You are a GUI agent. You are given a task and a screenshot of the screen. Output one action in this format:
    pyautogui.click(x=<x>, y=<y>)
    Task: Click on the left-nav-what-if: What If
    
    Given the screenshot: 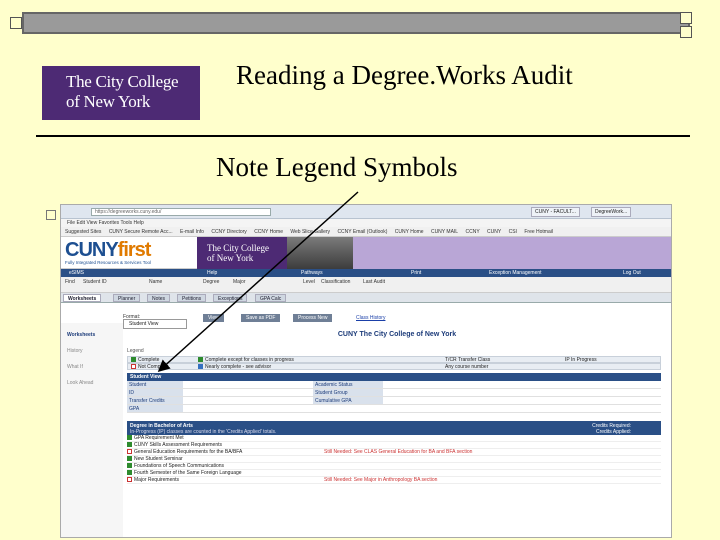 What is the action you would take?
    pyautogui.click(x=92, y=367)
    